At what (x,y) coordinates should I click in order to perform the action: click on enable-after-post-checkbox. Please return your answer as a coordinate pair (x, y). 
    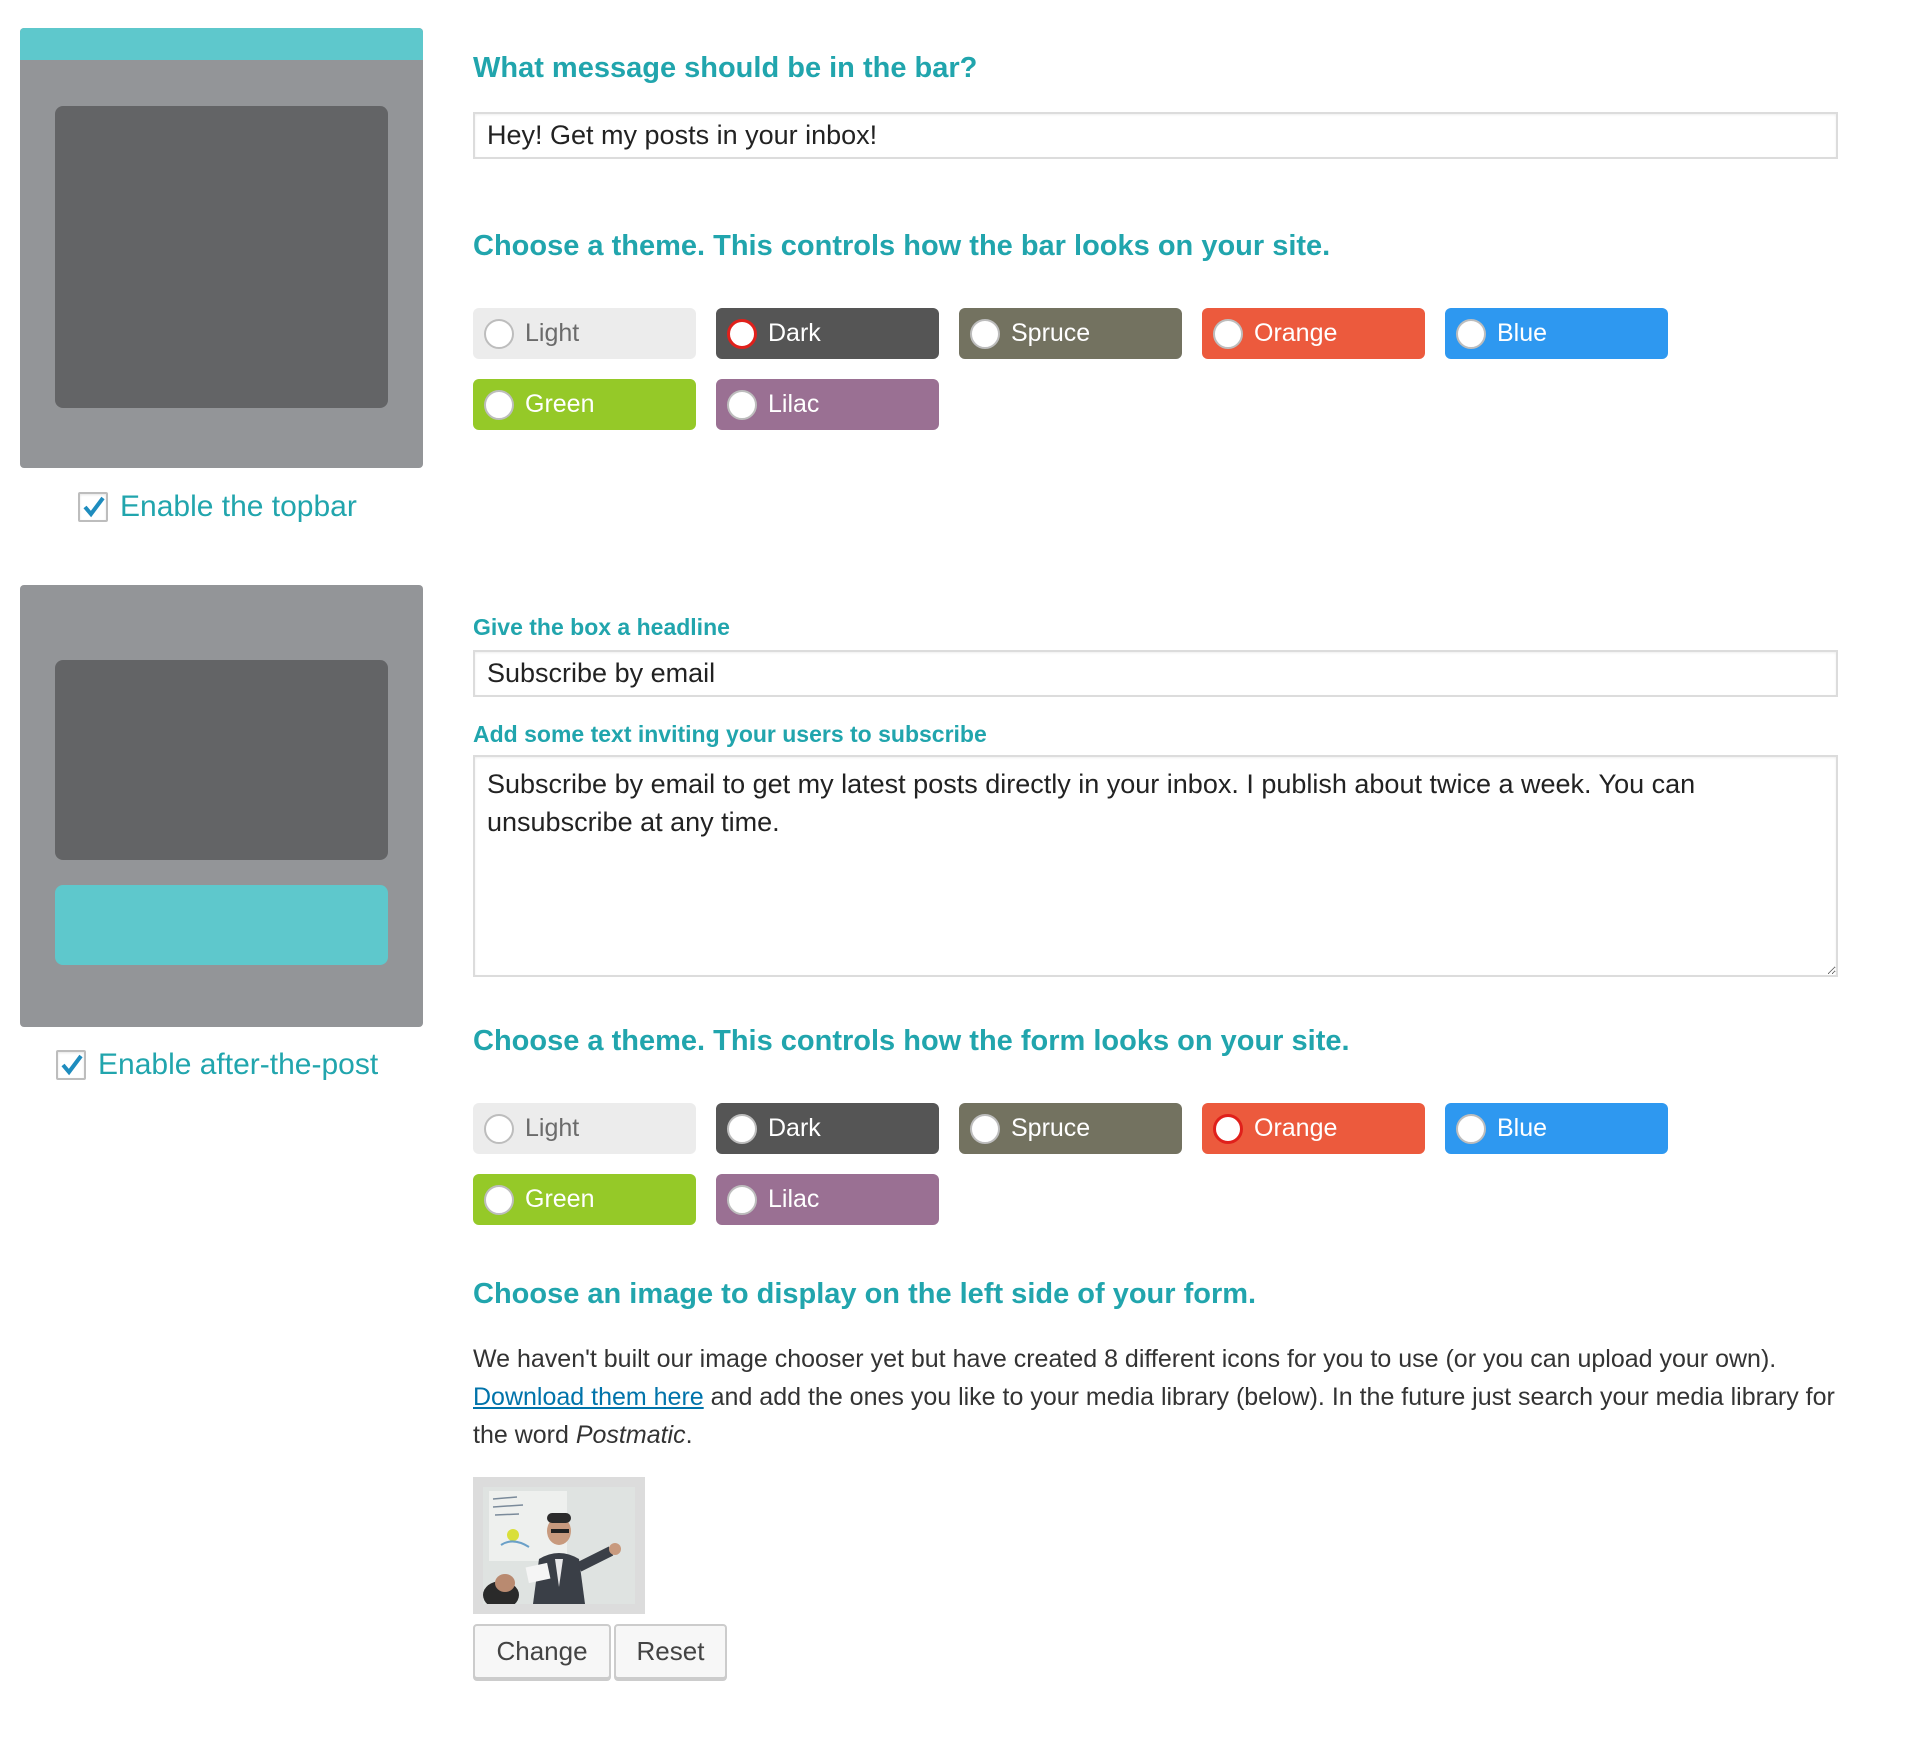
    Looking at the image, I should click on (71, 1065).